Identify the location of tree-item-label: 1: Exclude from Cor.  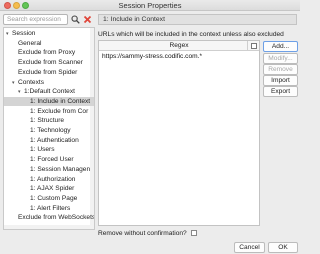
(59, 111).